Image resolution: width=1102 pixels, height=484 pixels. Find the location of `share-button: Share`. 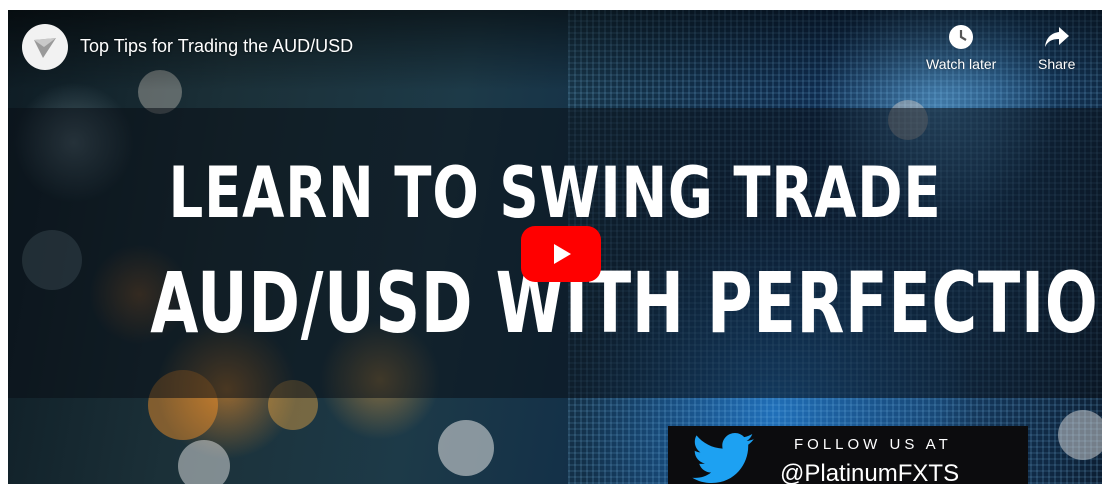

share-button: Share is located at coordinates (1056, 48).